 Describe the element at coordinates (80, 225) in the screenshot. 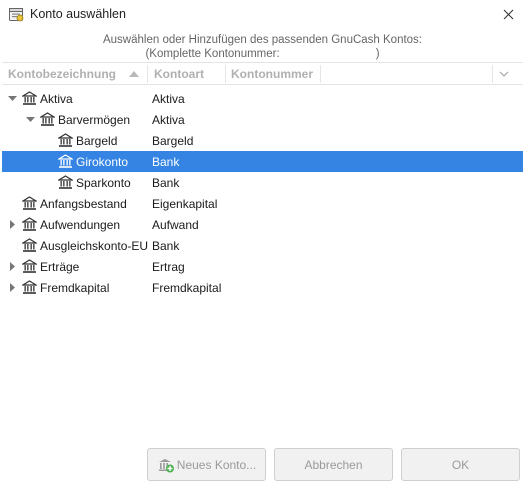

I see `account-name: Aufwendungen` at that location.